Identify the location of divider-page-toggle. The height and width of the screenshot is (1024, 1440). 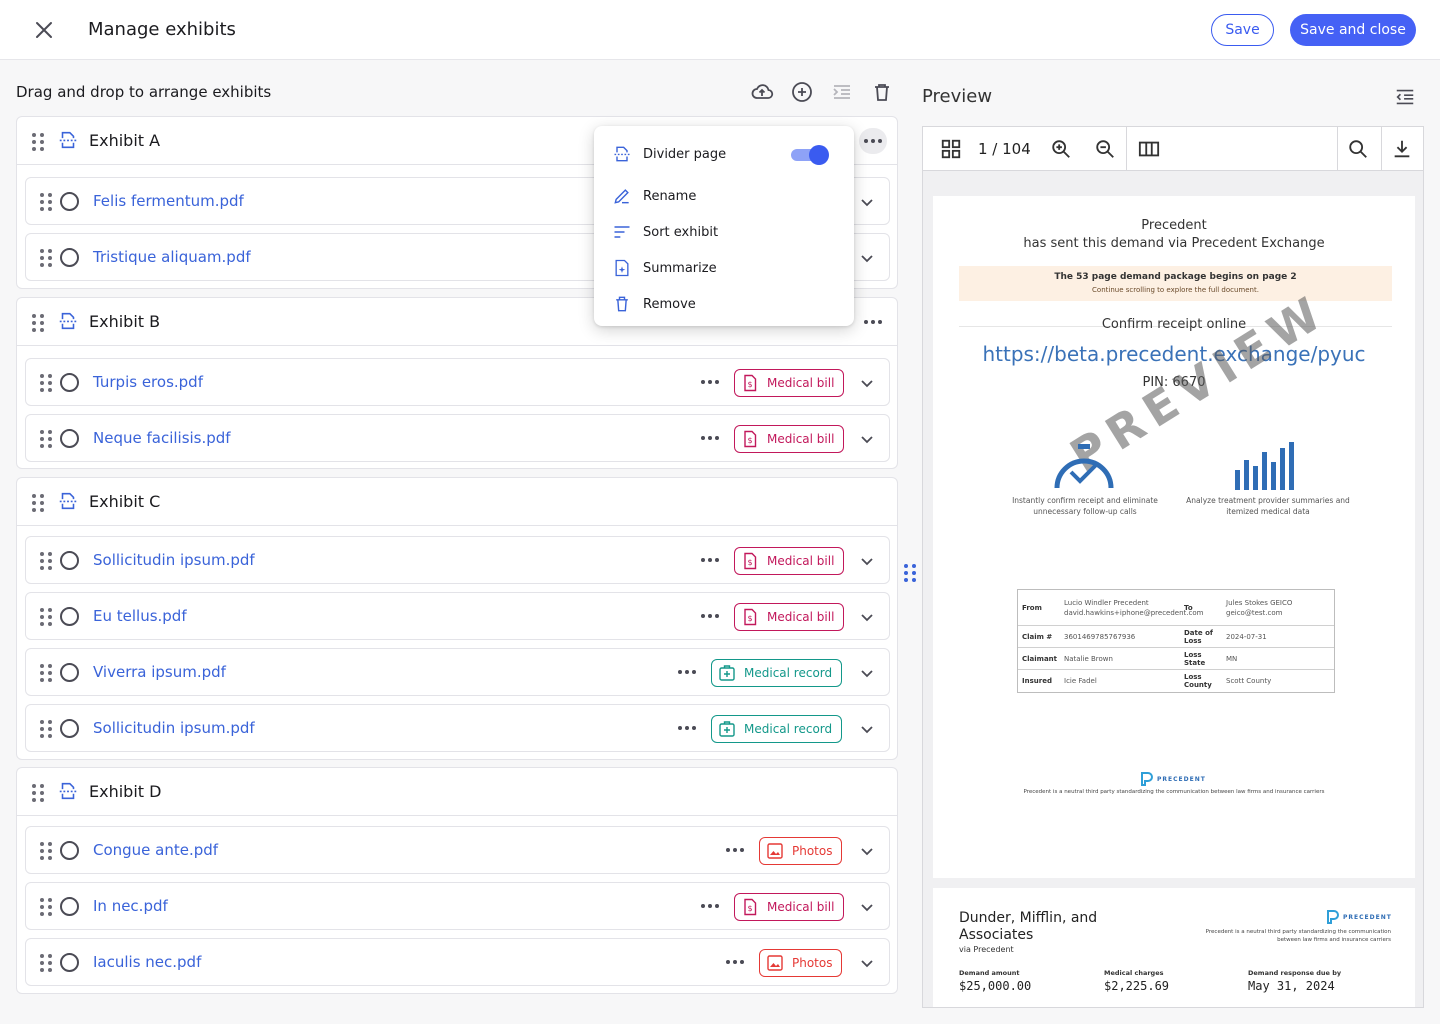
(810, 155).